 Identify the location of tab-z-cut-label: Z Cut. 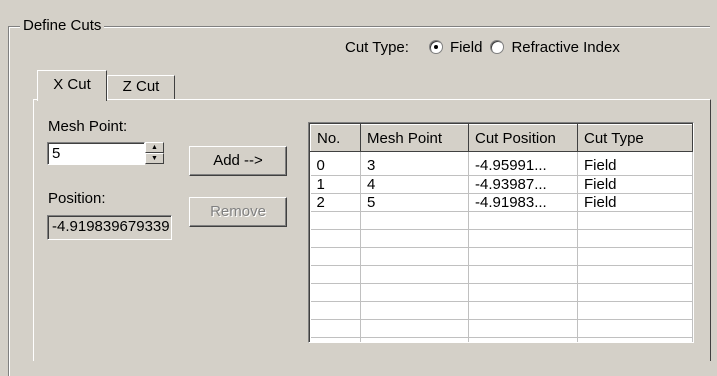
(141, 86).